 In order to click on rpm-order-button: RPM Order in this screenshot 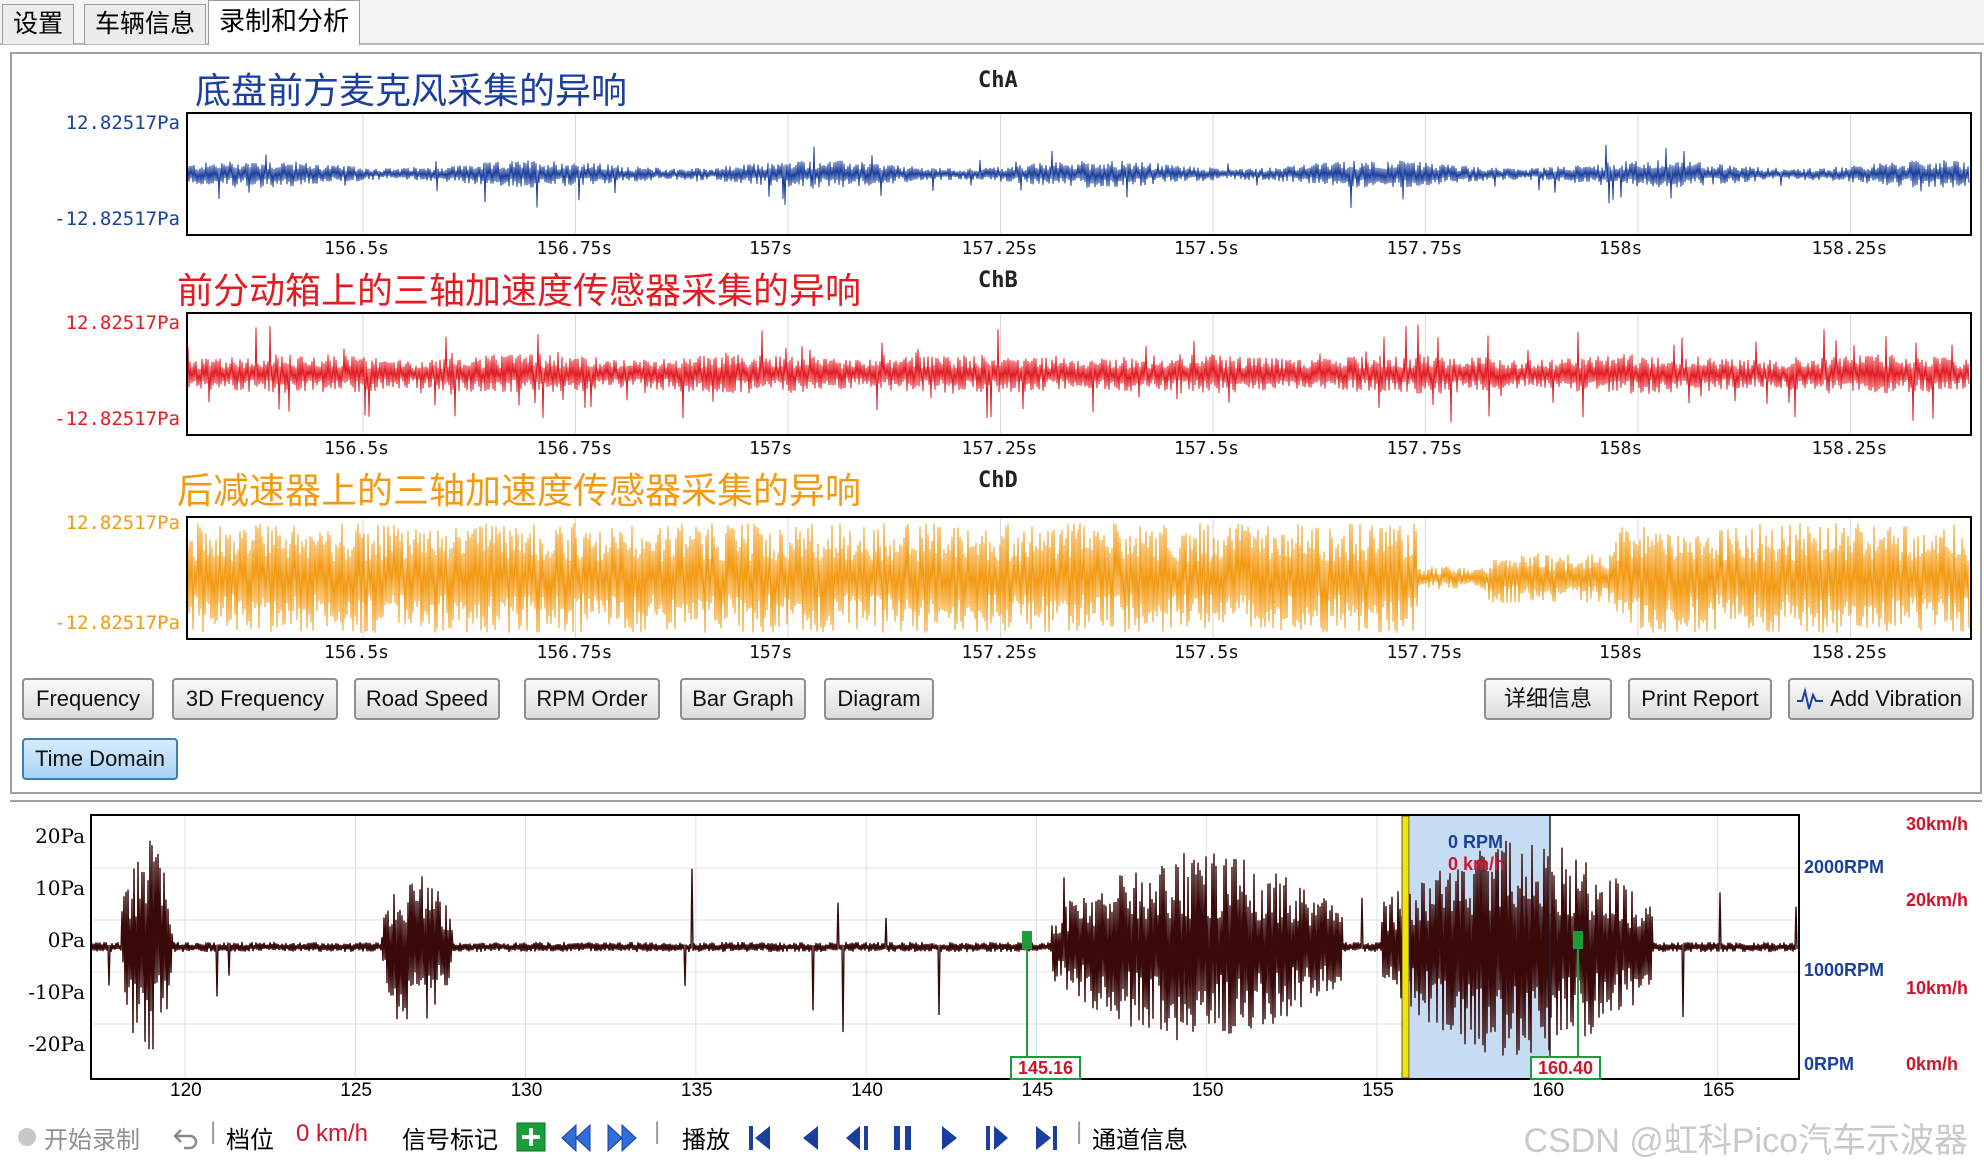, I will do `click(592, 699)`.